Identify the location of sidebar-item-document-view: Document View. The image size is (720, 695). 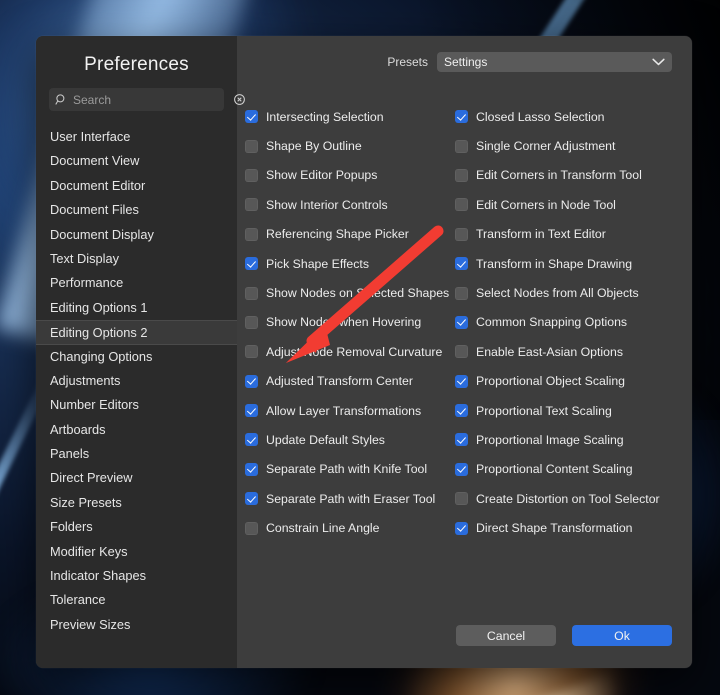
(136, 161).